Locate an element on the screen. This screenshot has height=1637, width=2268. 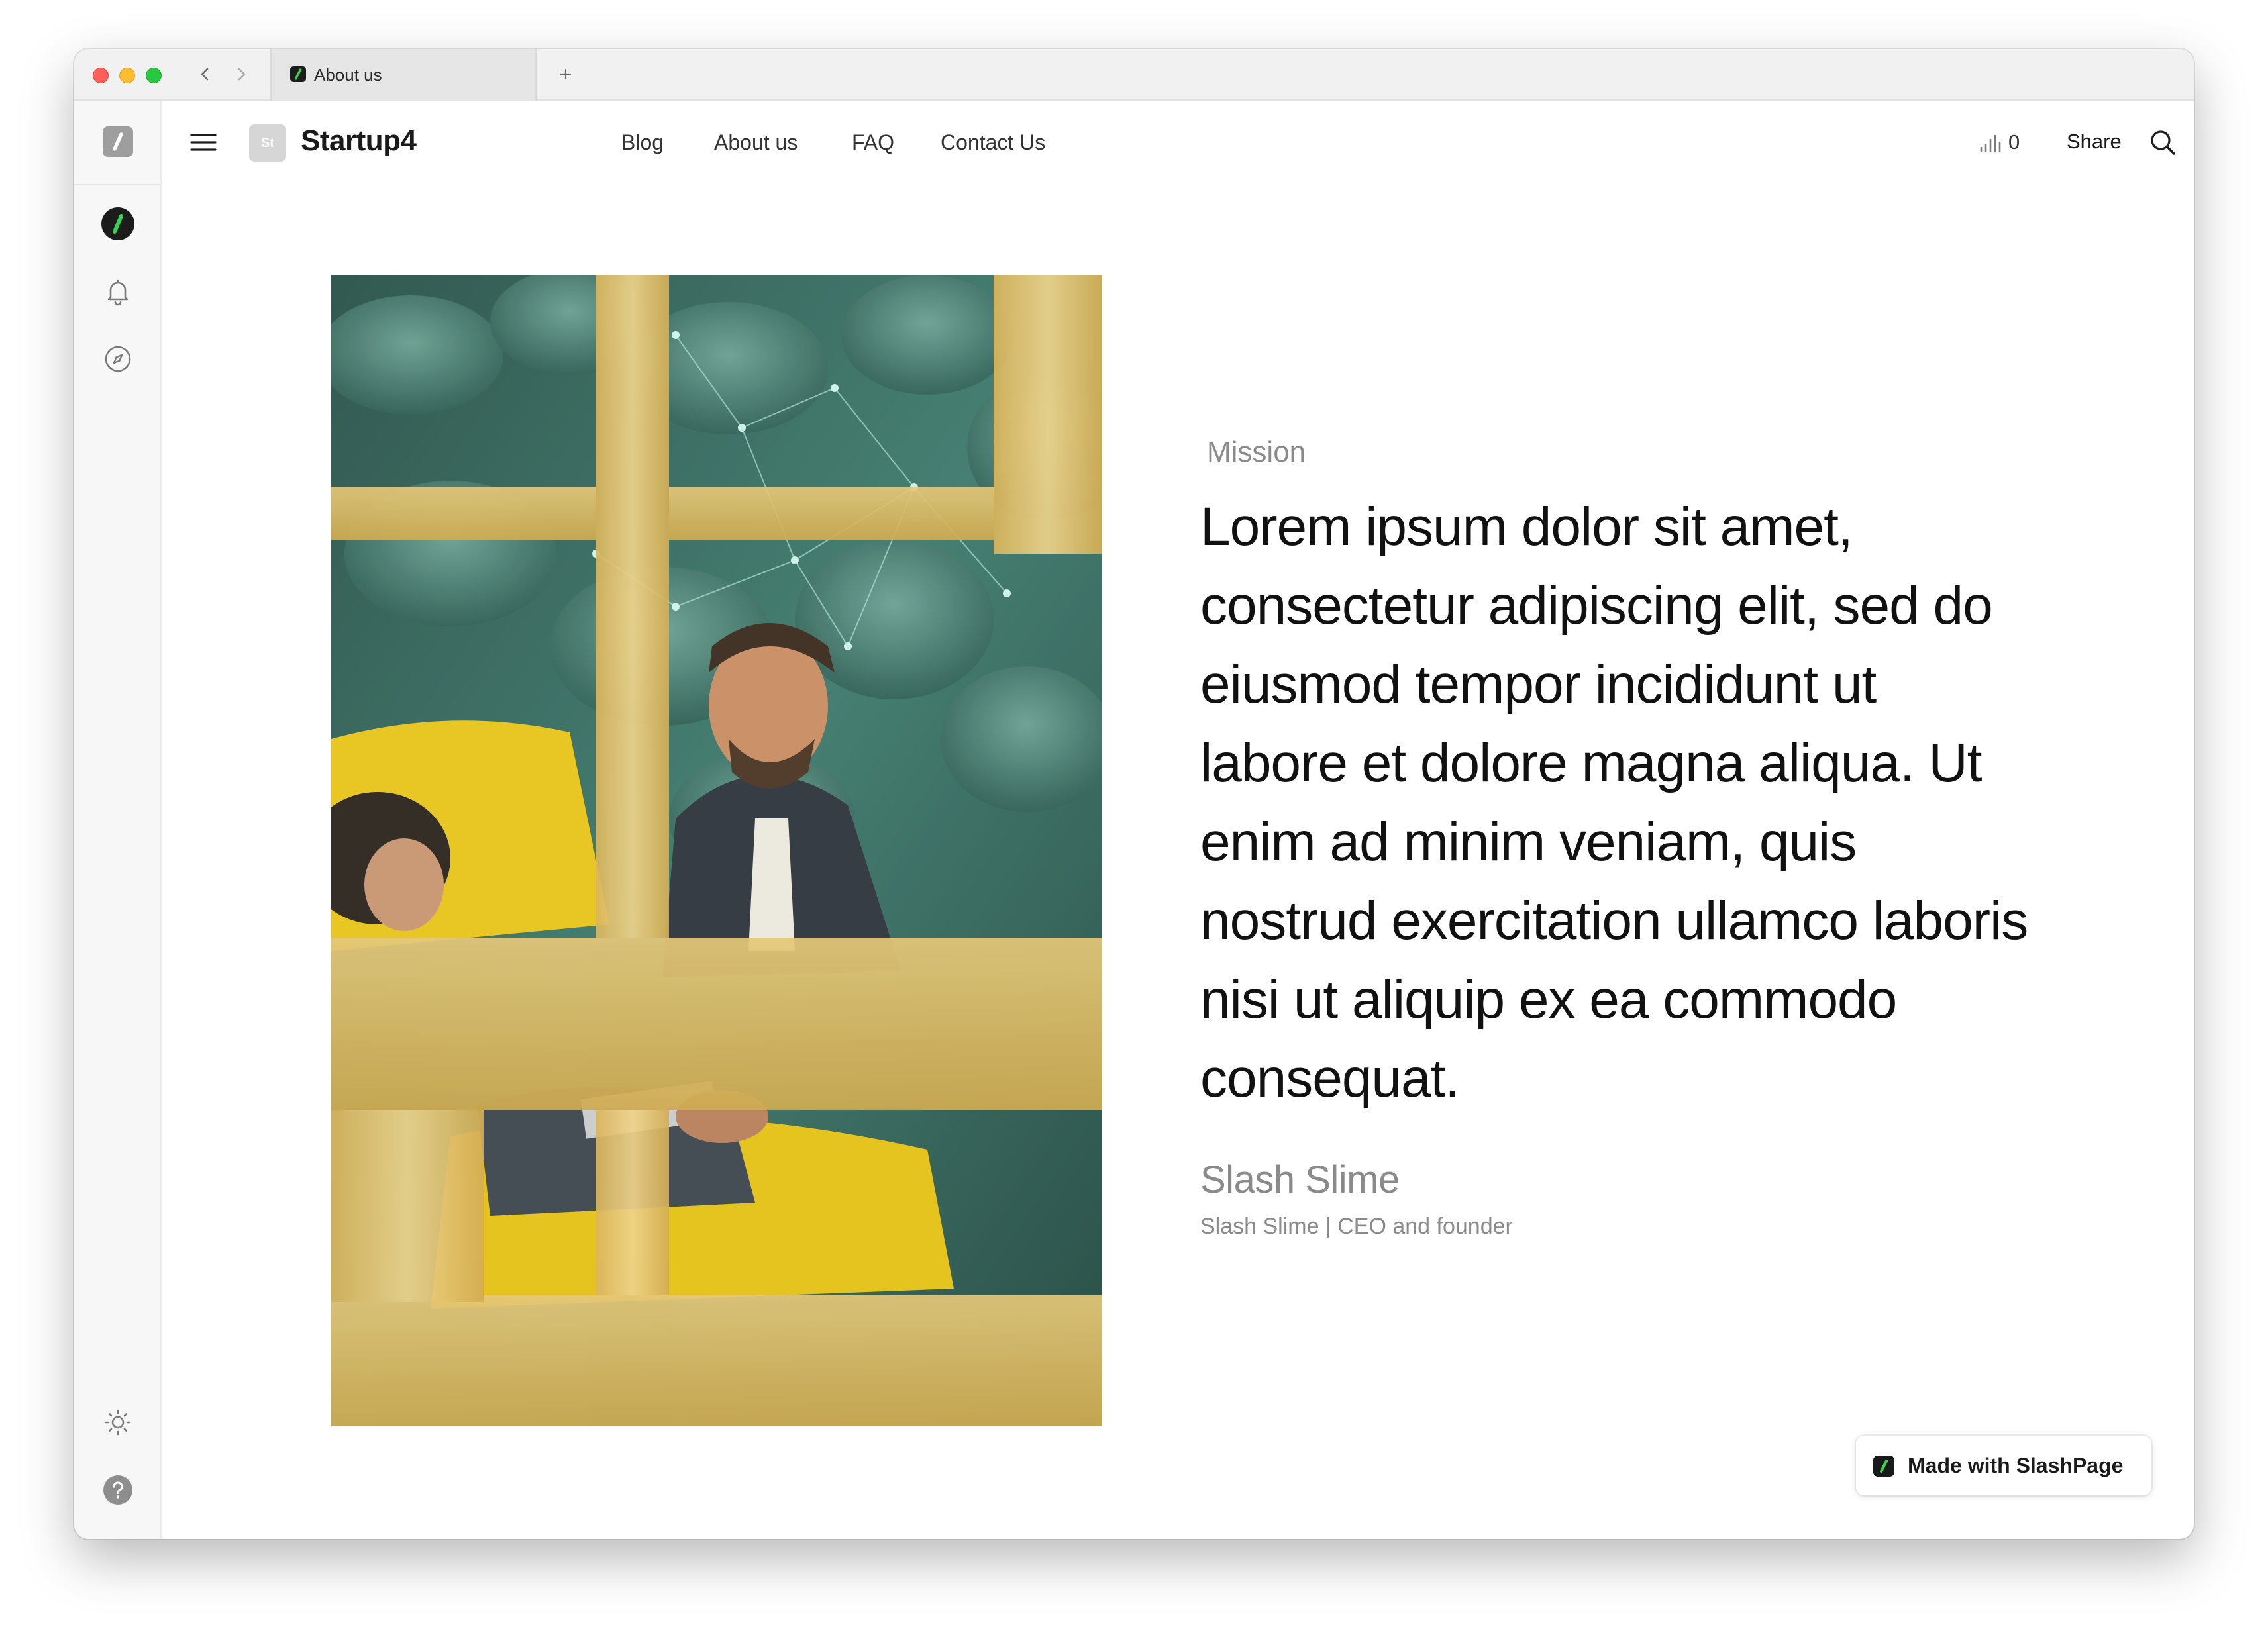
views-counter: 0 is located at coordinates (2006, 143).